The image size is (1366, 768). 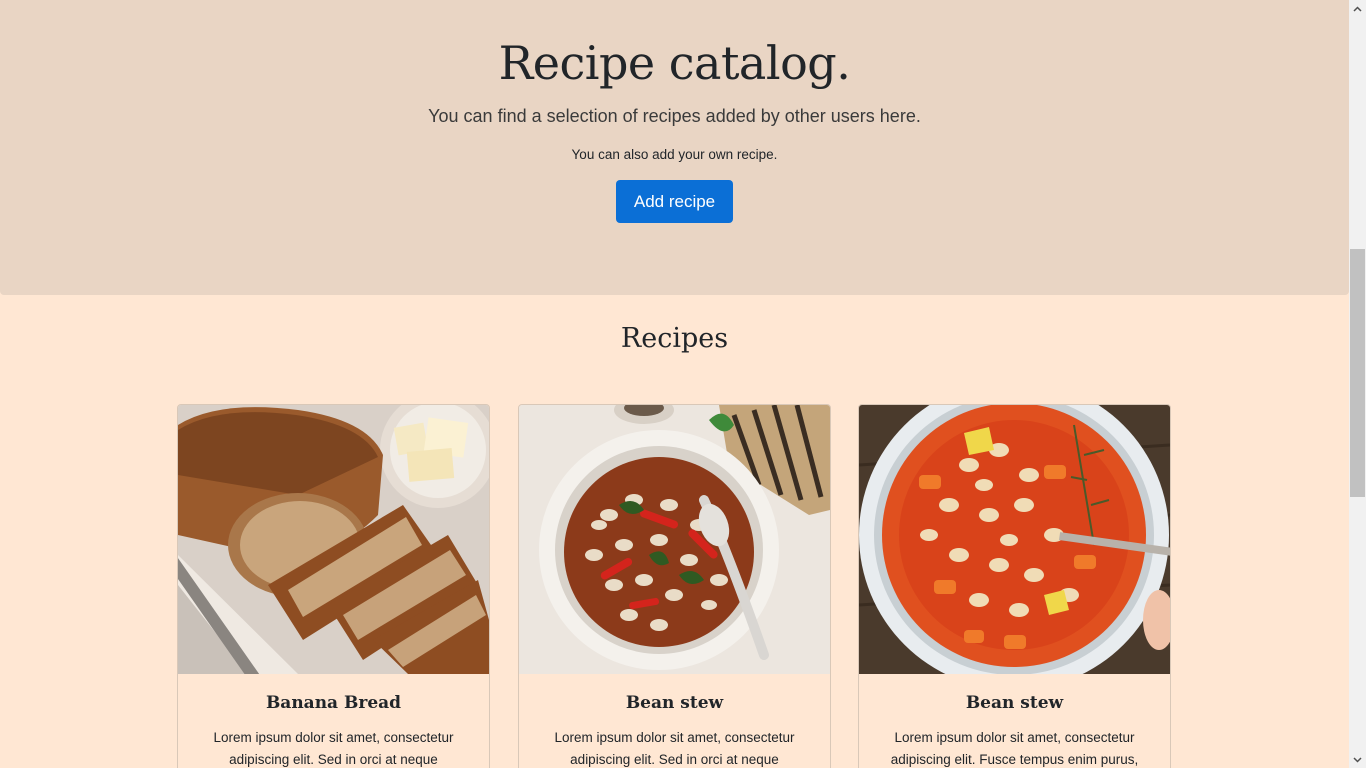 What do you see at coordinates (674, 201) in the screenshot?
I see `add-recipe-button: Add recipe` at bounding box center [674, 201].